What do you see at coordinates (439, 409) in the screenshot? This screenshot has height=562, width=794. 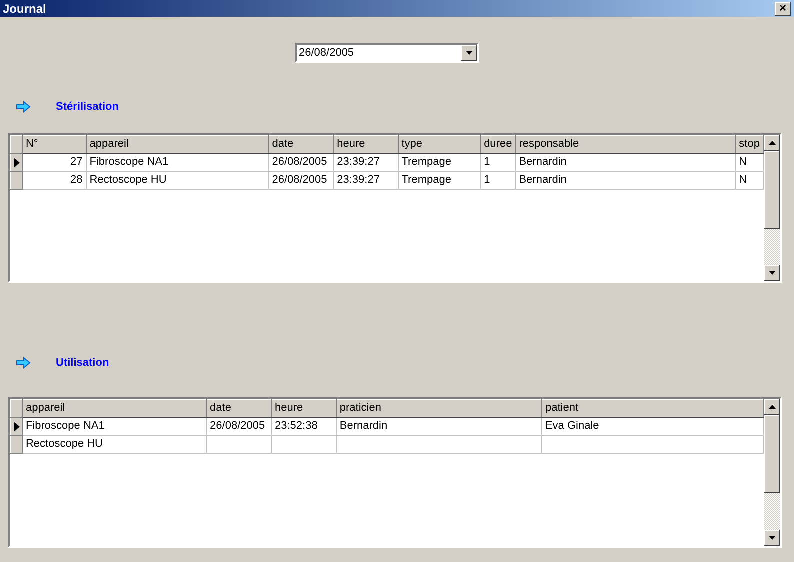 I see `column-header: praticien` at bounding box center [439, 409].